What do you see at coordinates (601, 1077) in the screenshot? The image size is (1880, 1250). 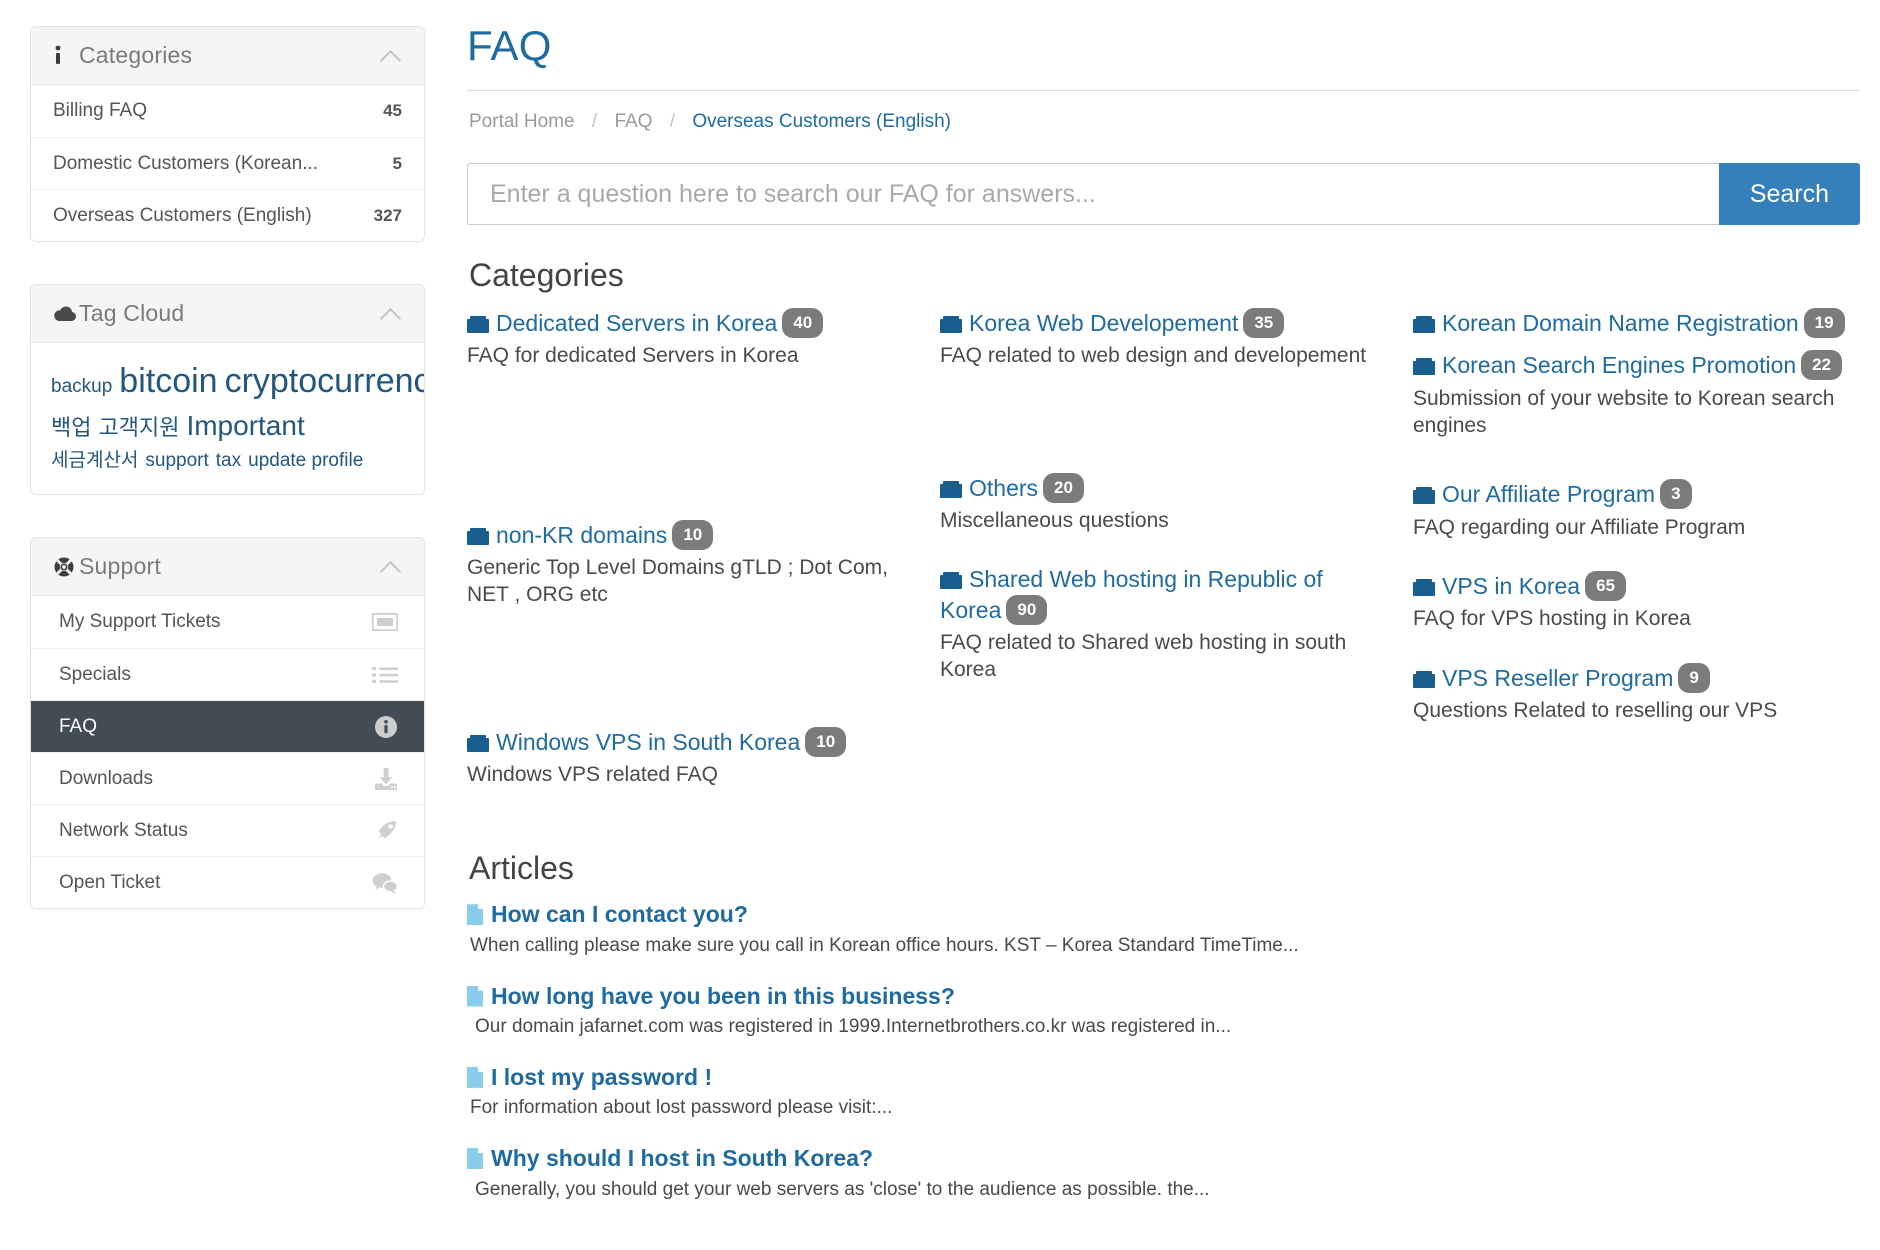 I see `article-link: I lost my password !` at bounding box center [601, 1077].